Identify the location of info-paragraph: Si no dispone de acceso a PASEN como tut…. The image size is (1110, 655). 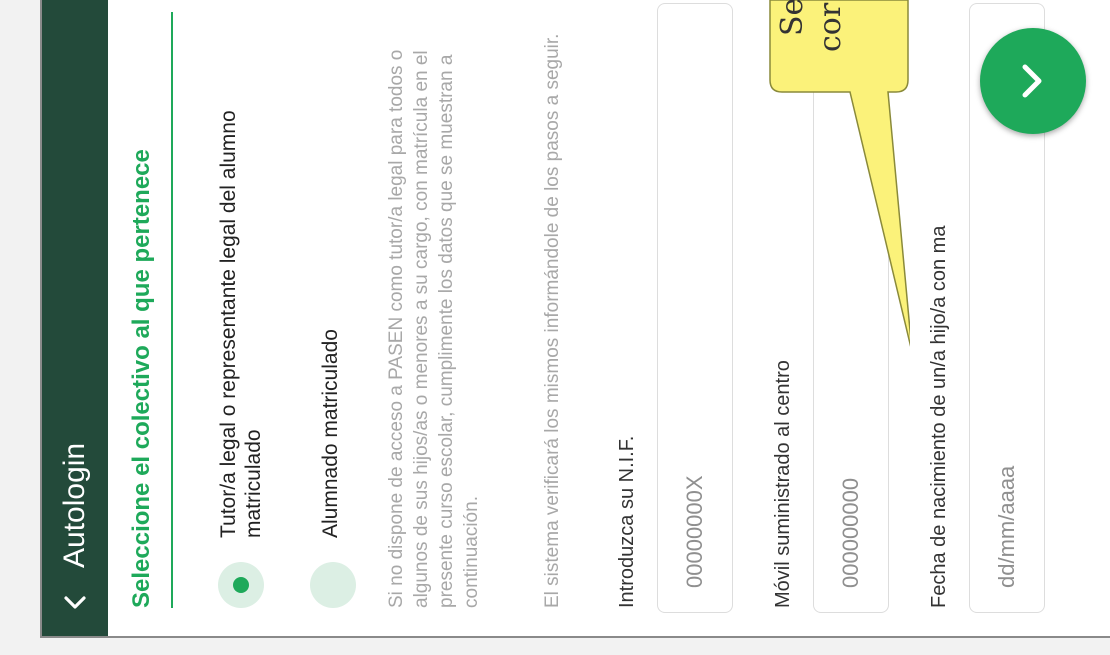
(434, 328).